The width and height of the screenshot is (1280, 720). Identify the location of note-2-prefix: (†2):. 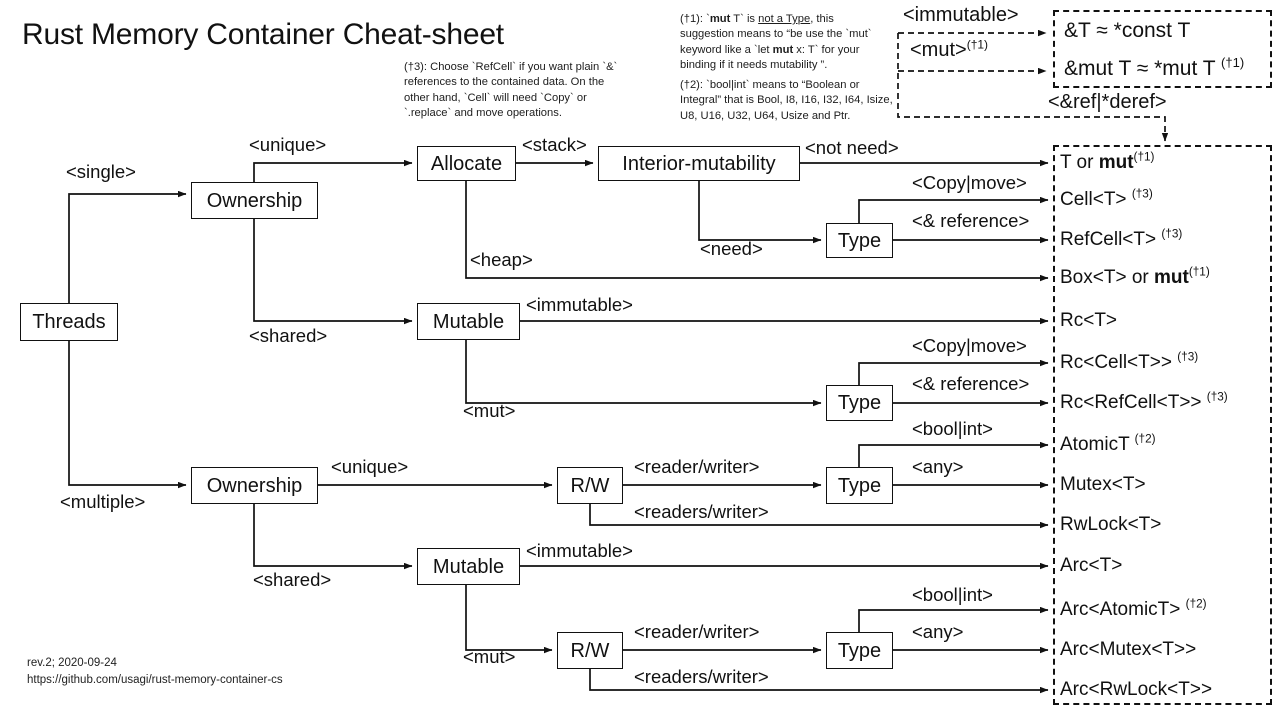
(693, 85).